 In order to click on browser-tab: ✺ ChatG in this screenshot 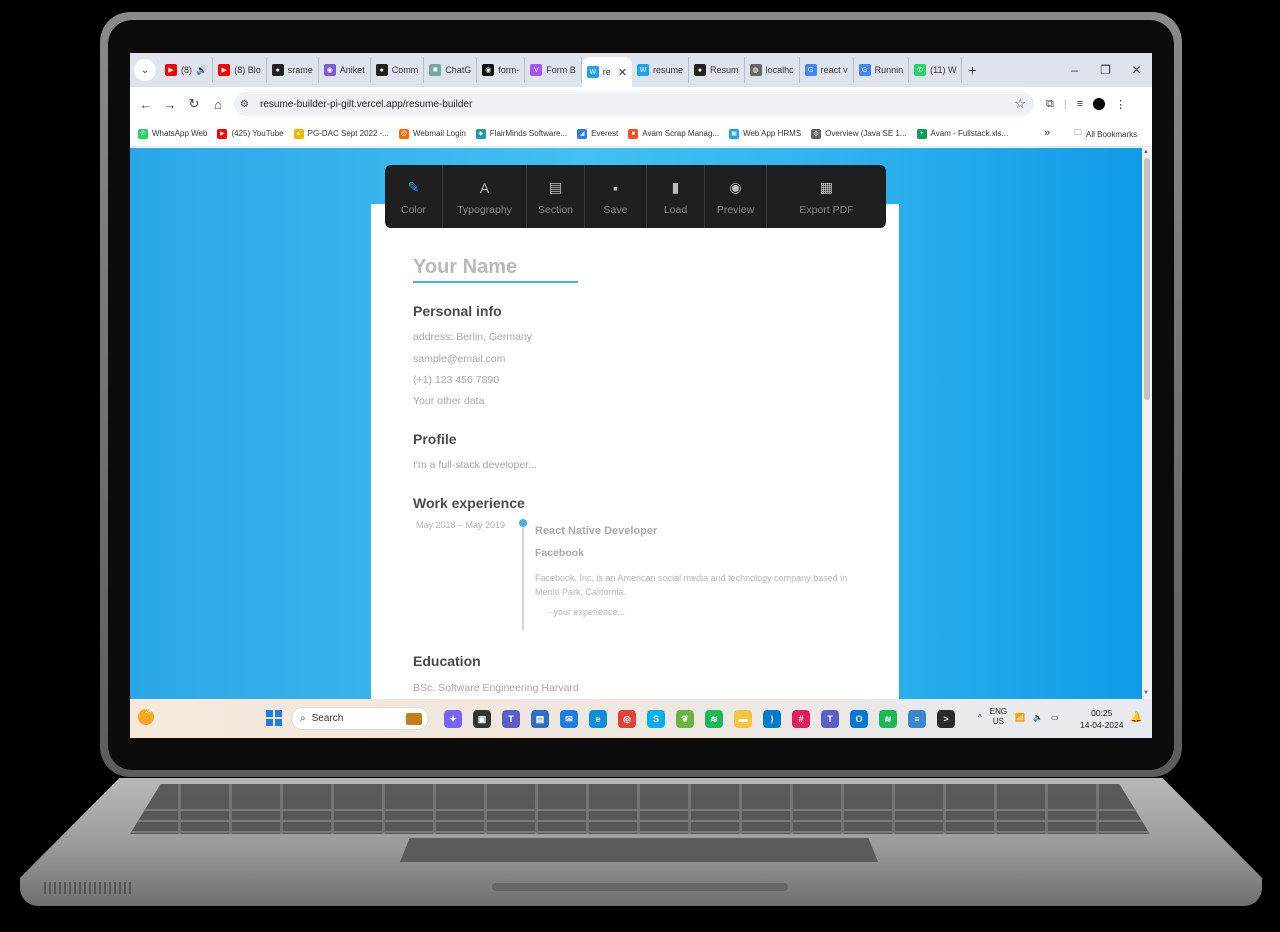, I will do `click(451, 70)`.